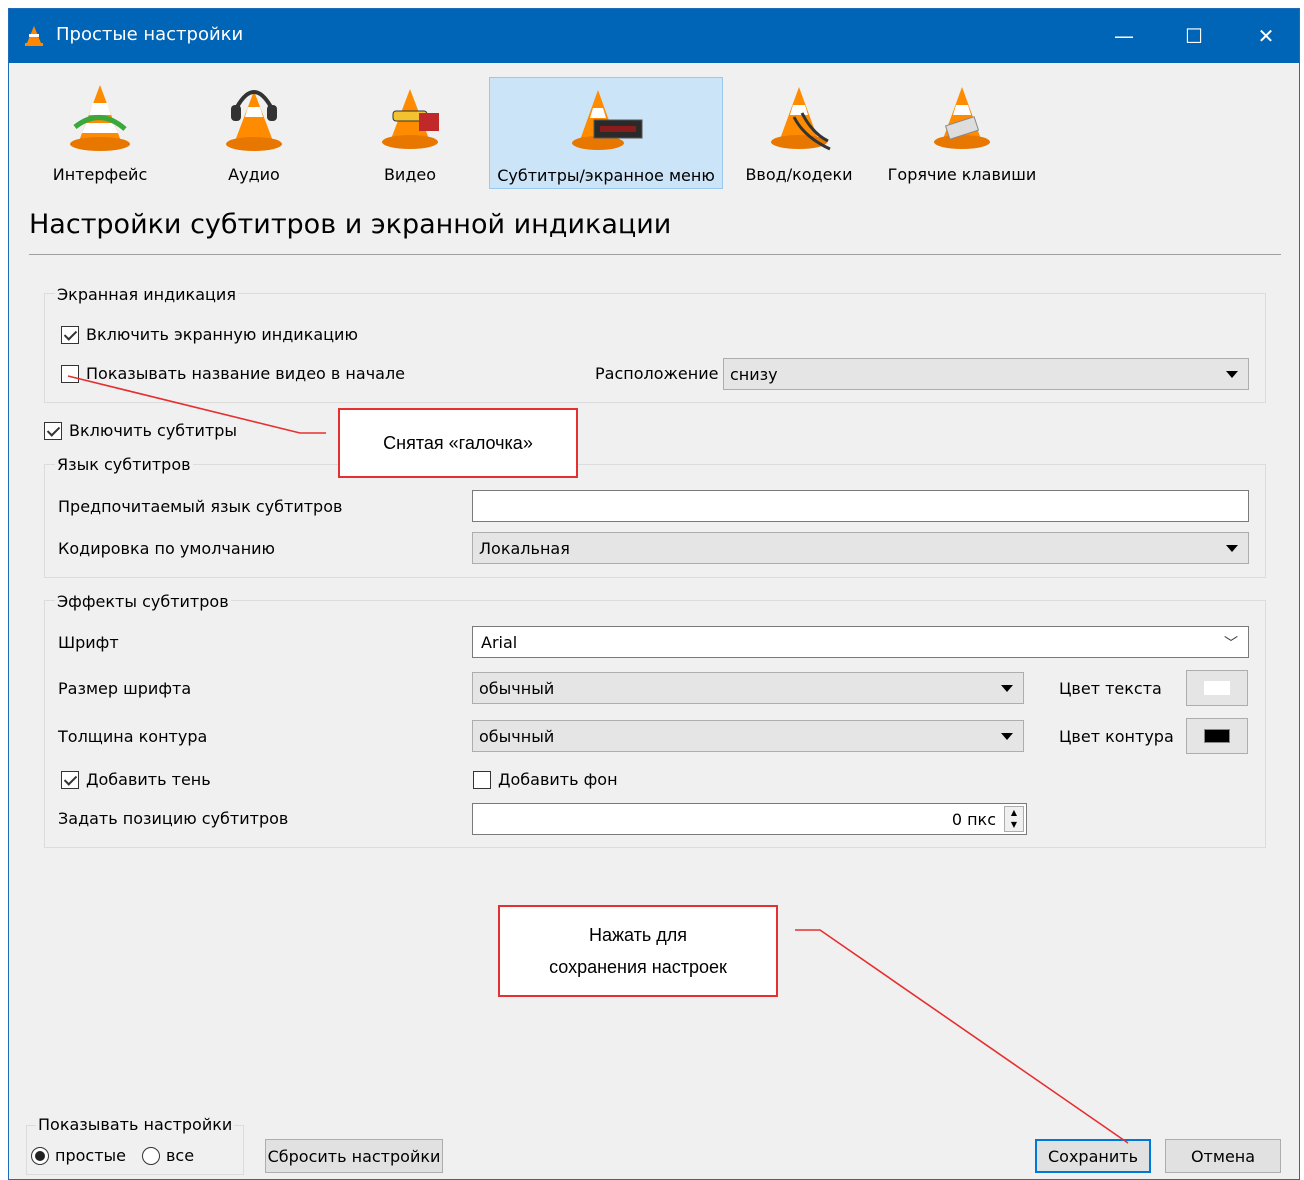 The height and width of the screenshot is (1180, 1304). I want to click on enable-subtitles-checkbox: Включить субтитры, so click(140, 430).